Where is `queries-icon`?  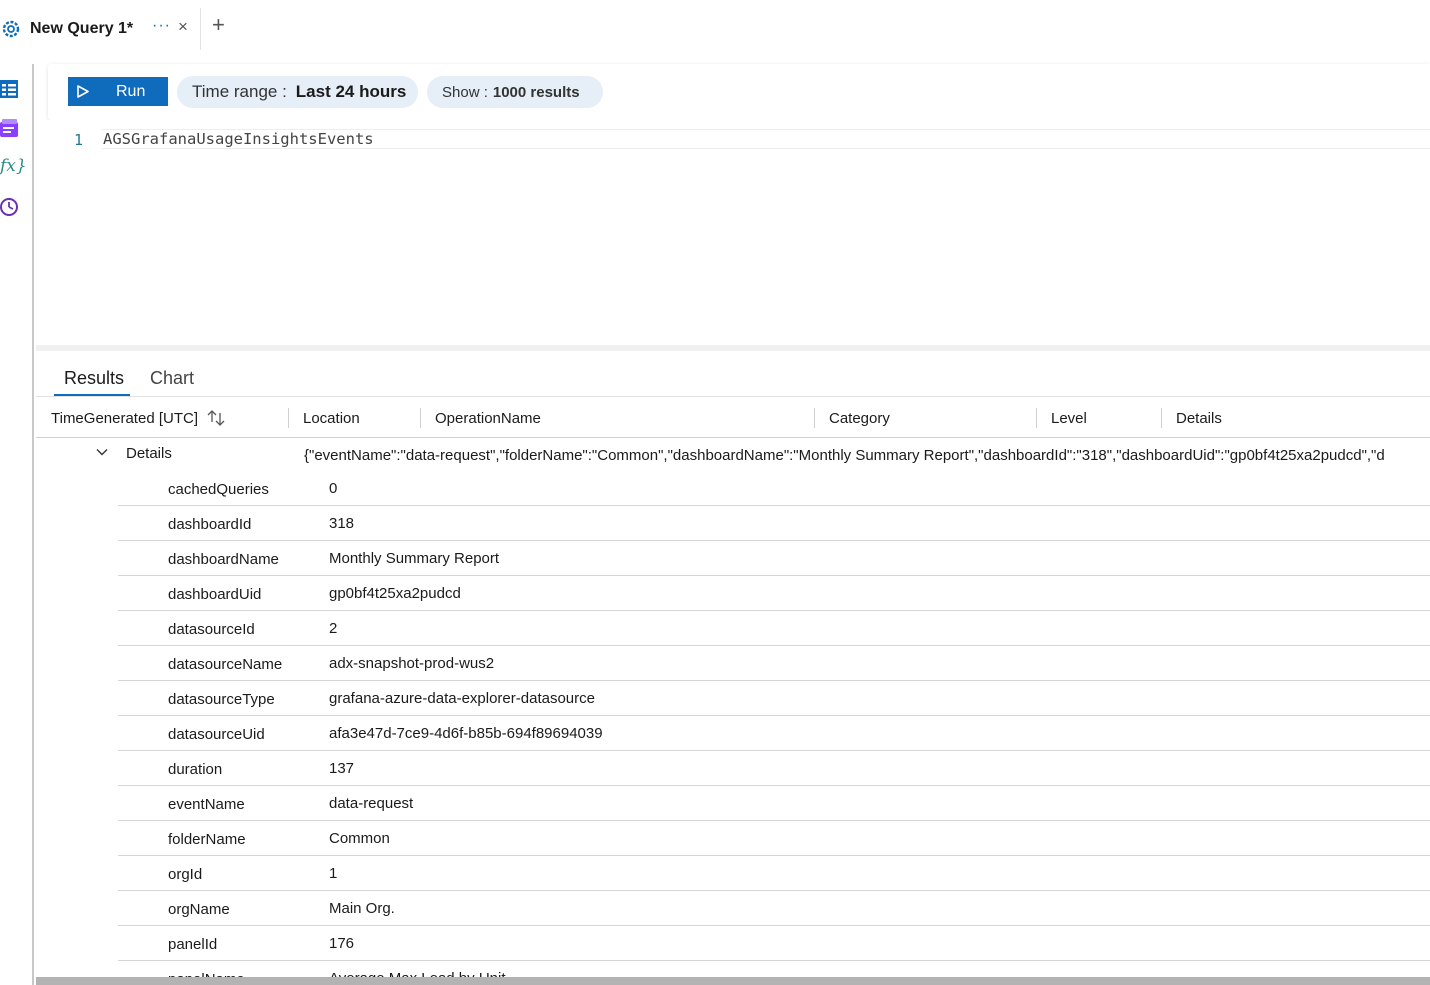 queries-icon is located at coordinates (10, 128).